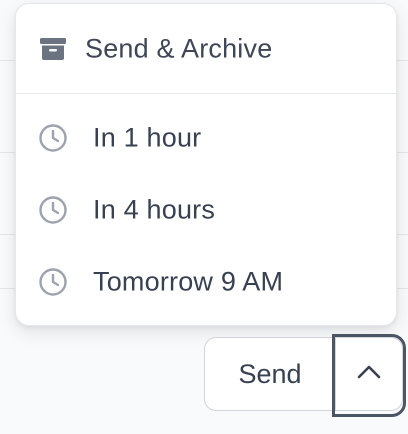 The image size is (408, 434). What do you see at coordinates (206, 138) in the screenshot?
I see `menu-item-in-1-hour: In 1 hour` at bounding box center [206, 138].